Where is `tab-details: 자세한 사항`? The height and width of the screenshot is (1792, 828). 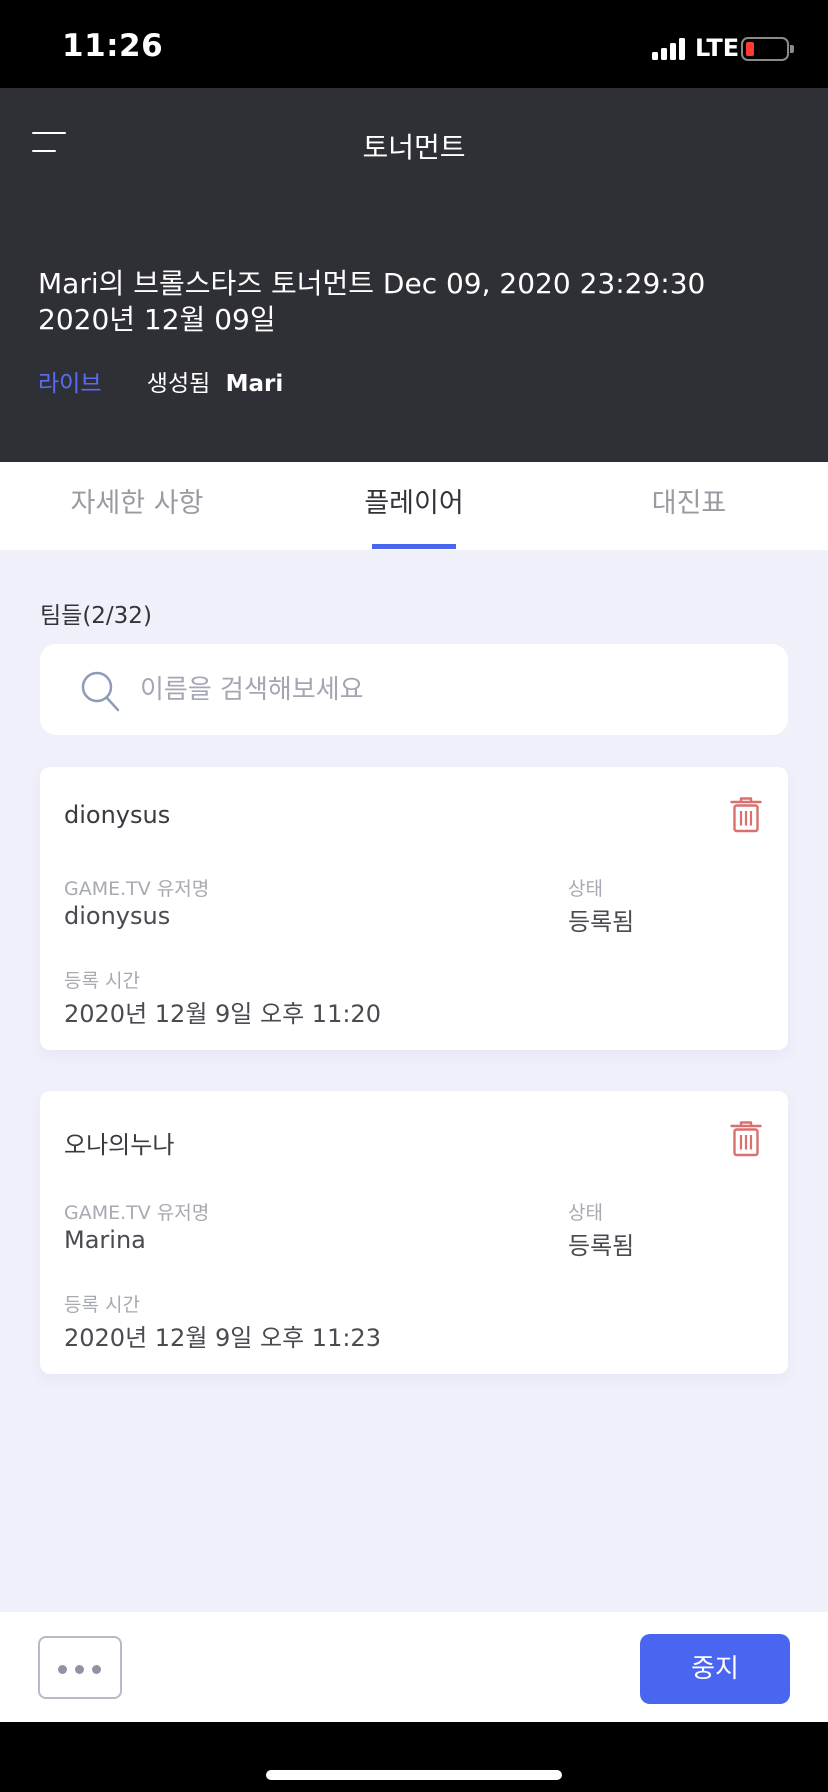 tab-details: 자세한 사항 is located at coordinates (137, 506).